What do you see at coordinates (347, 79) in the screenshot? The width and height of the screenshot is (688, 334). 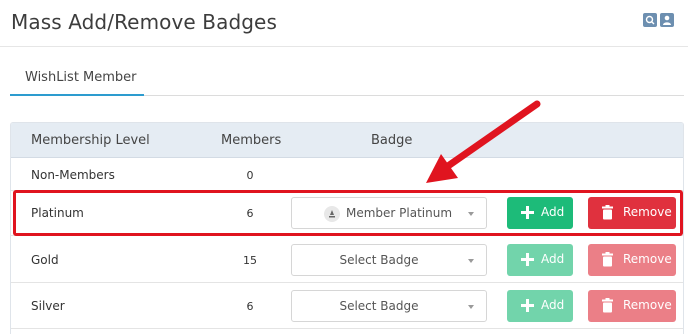 I see `tab-bar: WishList Member` at bounding box center [347, 79].